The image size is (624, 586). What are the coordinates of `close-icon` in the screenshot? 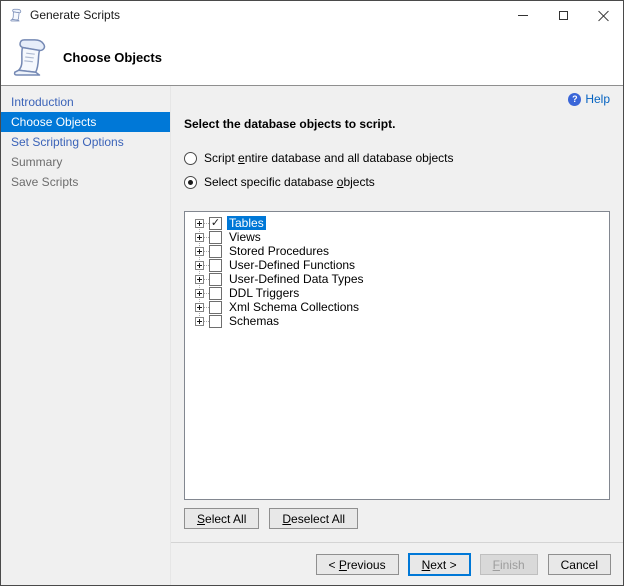 It's located at (603, 15).